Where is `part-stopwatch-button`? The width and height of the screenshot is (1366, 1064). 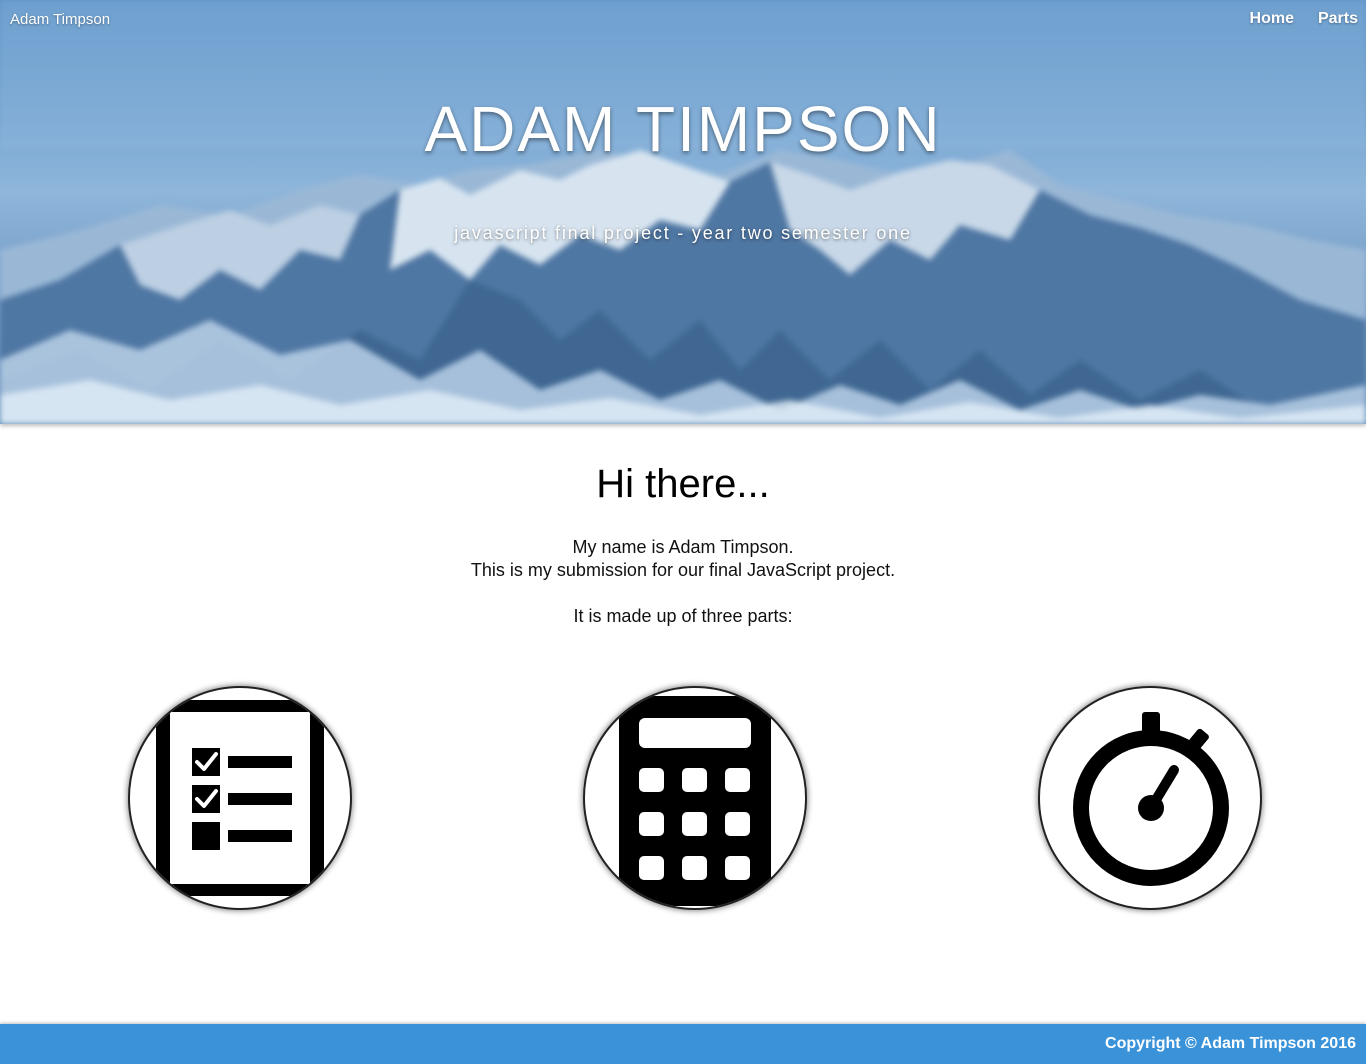 part-stopwatch-button is located at coordinates (1150, 798).